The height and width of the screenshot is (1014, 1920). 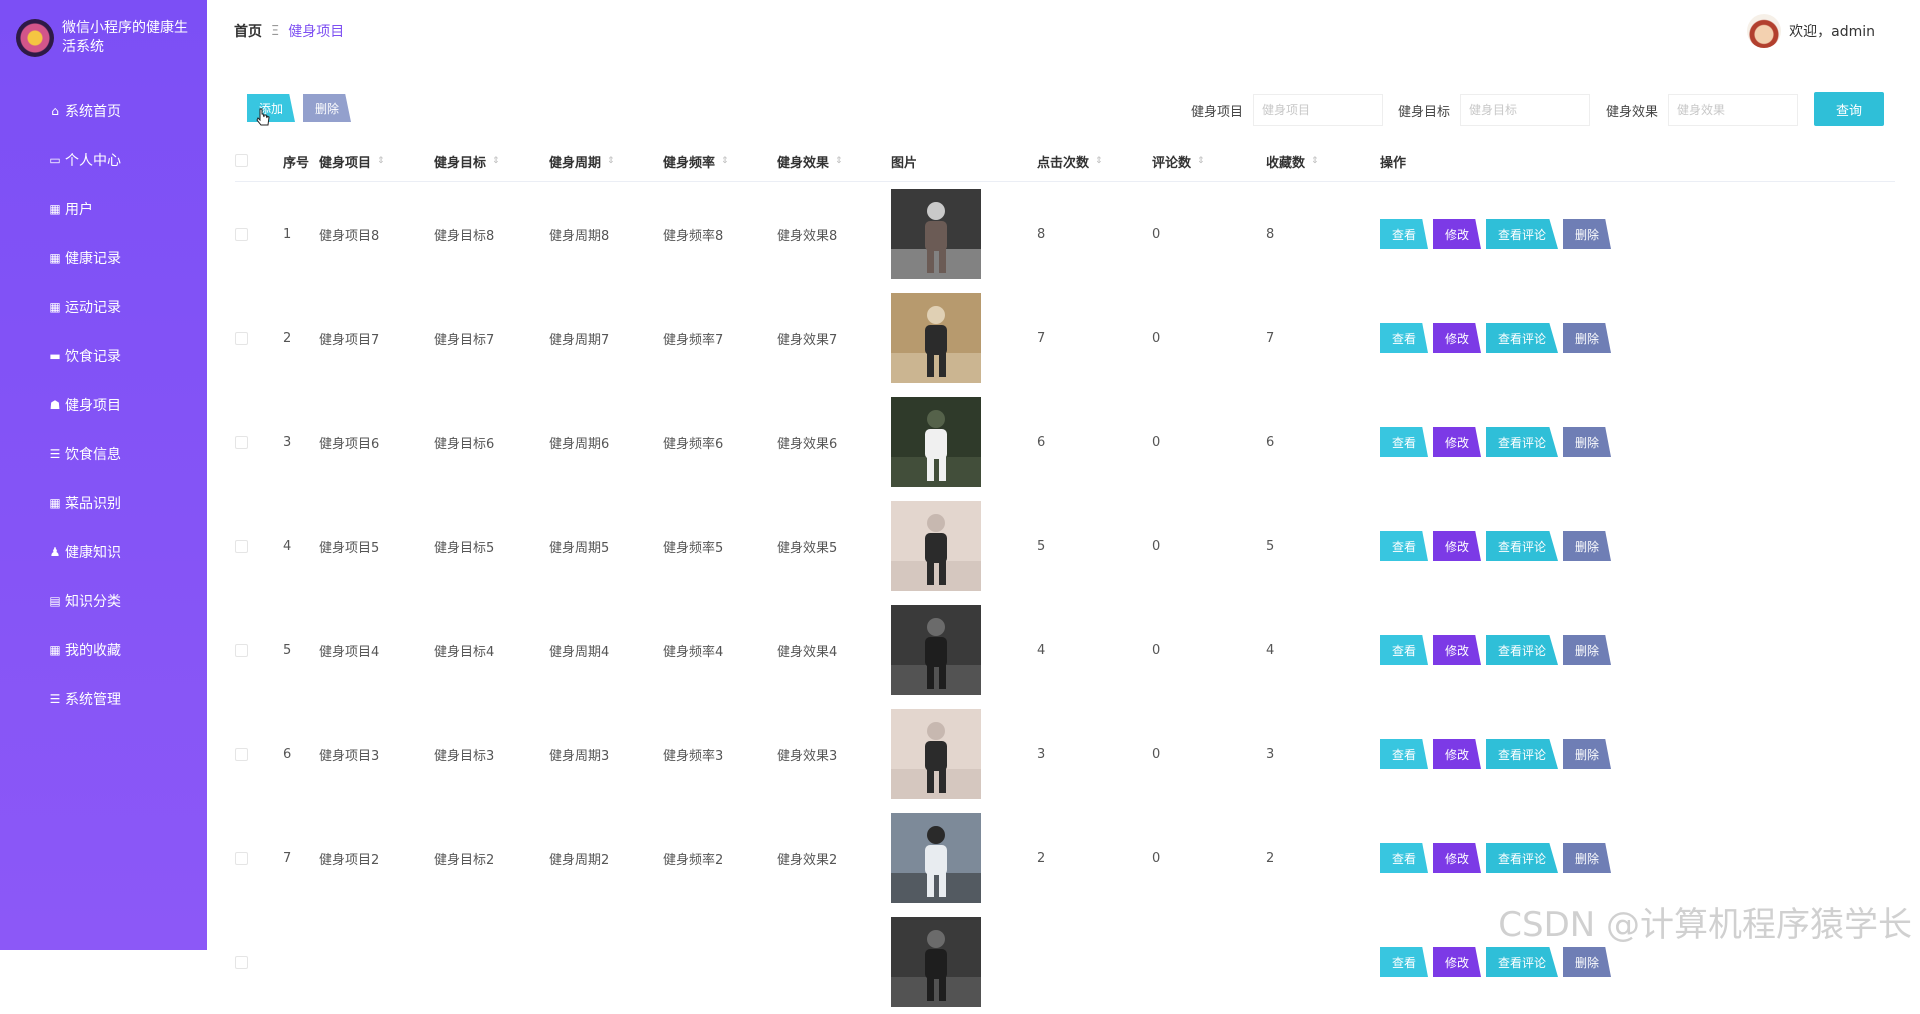 I want to click on search-effect-input, so click(x=1733, y=110).